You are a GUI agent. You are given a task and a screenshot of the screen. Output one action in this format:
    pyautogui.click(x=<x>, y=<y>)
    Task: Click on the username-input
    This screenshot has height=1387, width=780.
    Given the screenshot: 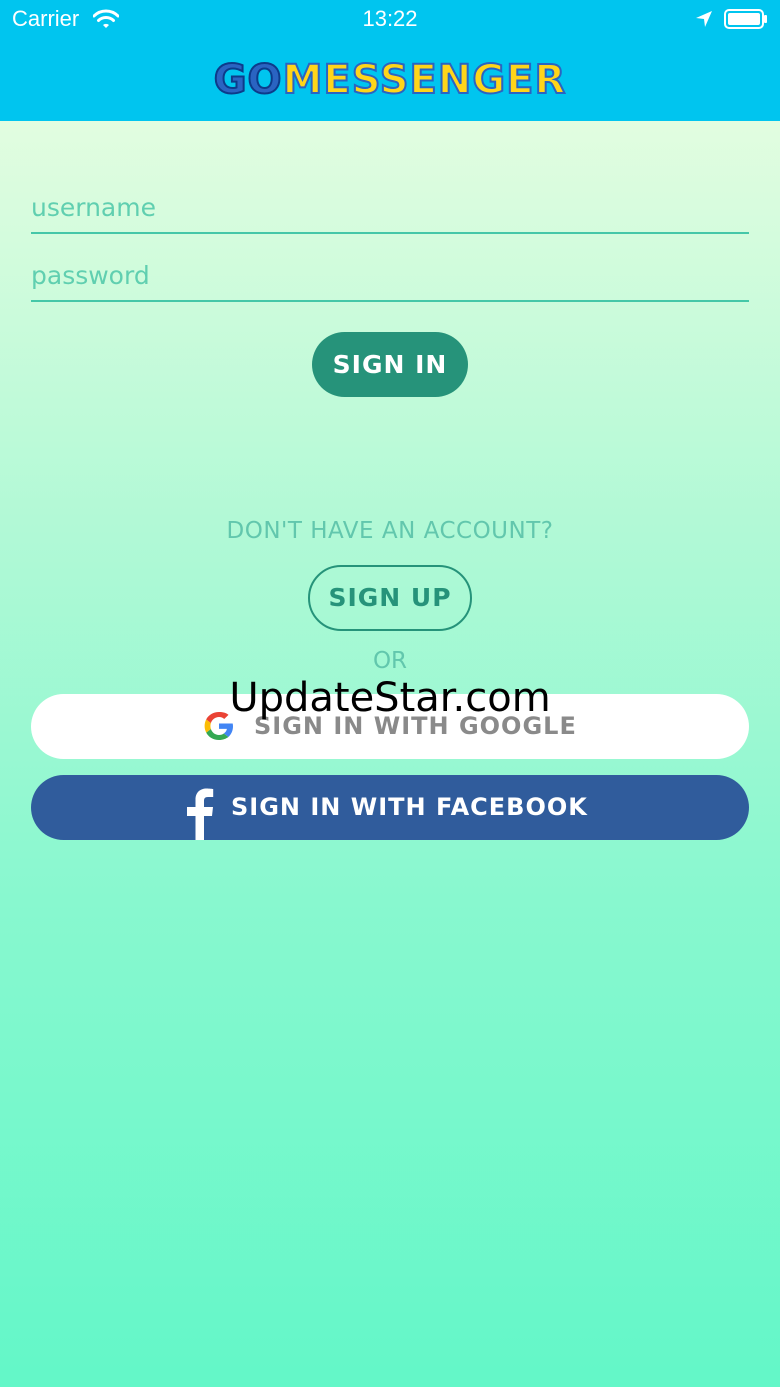 What is the action you would take?
    pyautogui.click(x=390, y=207)
    